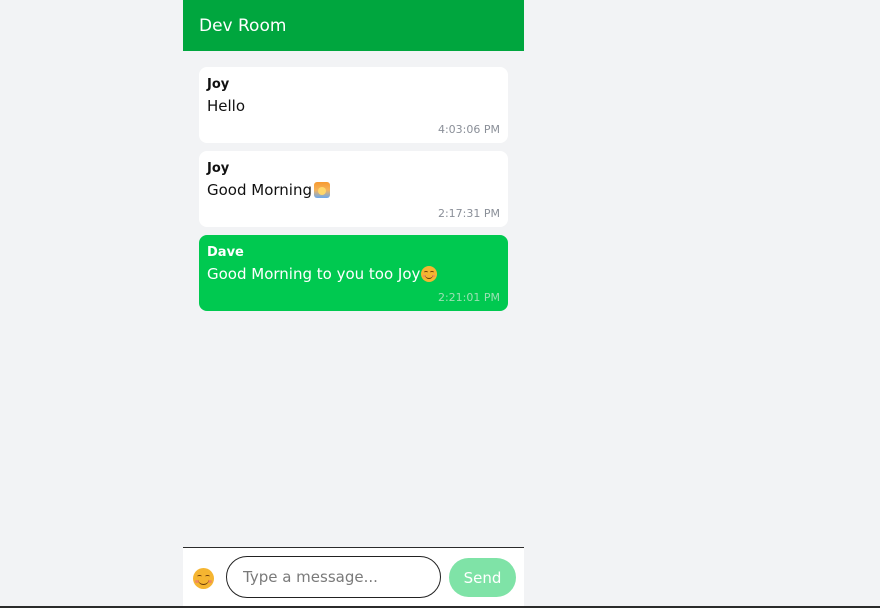 The image size is (880, 608). I want to click on message-text-row: Good Morning to you too Joy, so click(353, 274).